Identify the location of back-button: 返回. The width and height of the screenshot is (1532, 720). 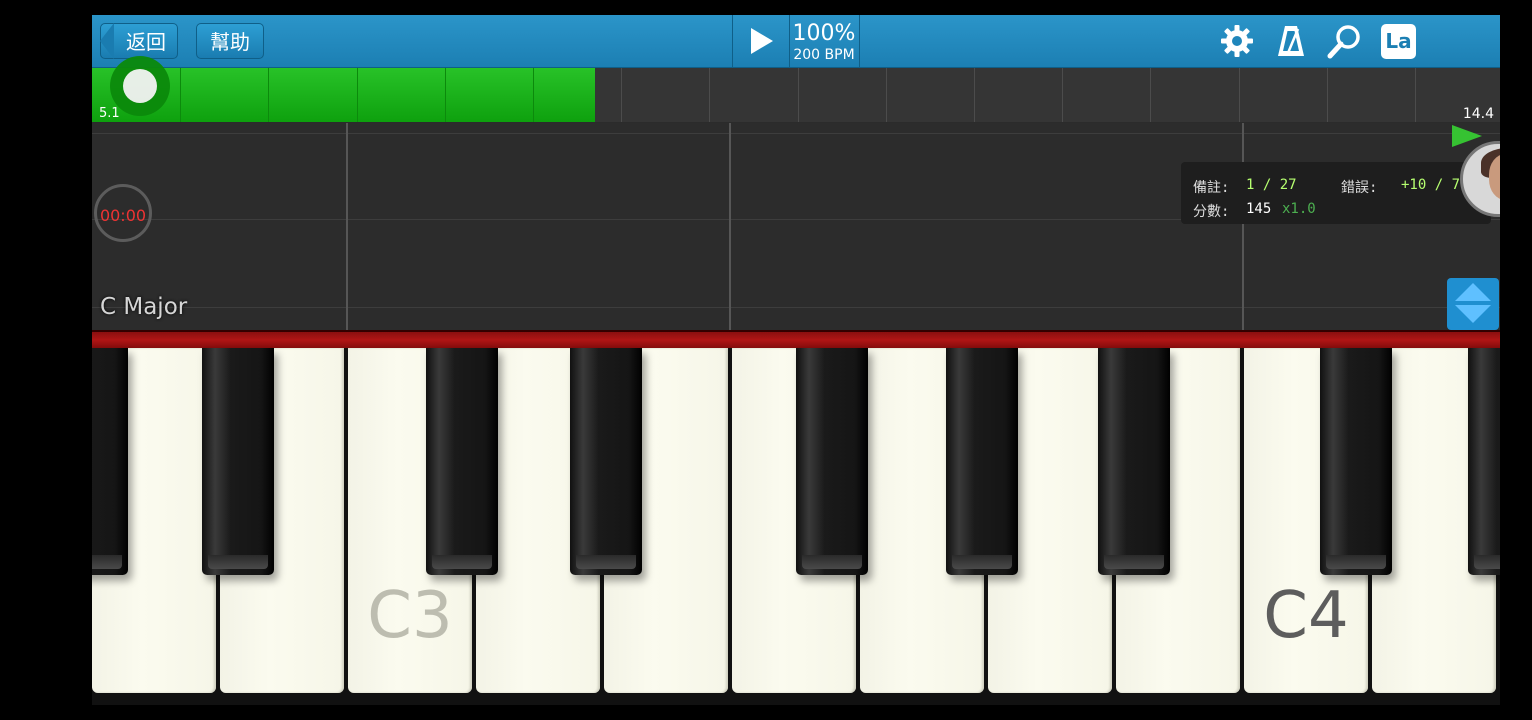
(139, 41).